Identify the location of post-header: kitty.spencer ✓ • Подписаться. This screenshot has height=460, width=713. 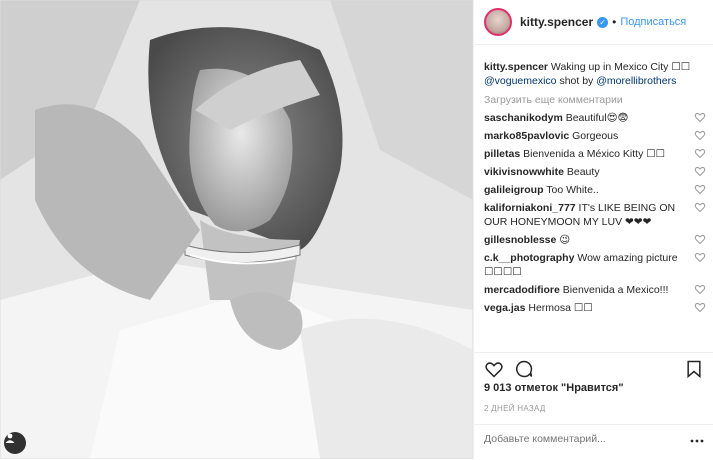
(593, 22).